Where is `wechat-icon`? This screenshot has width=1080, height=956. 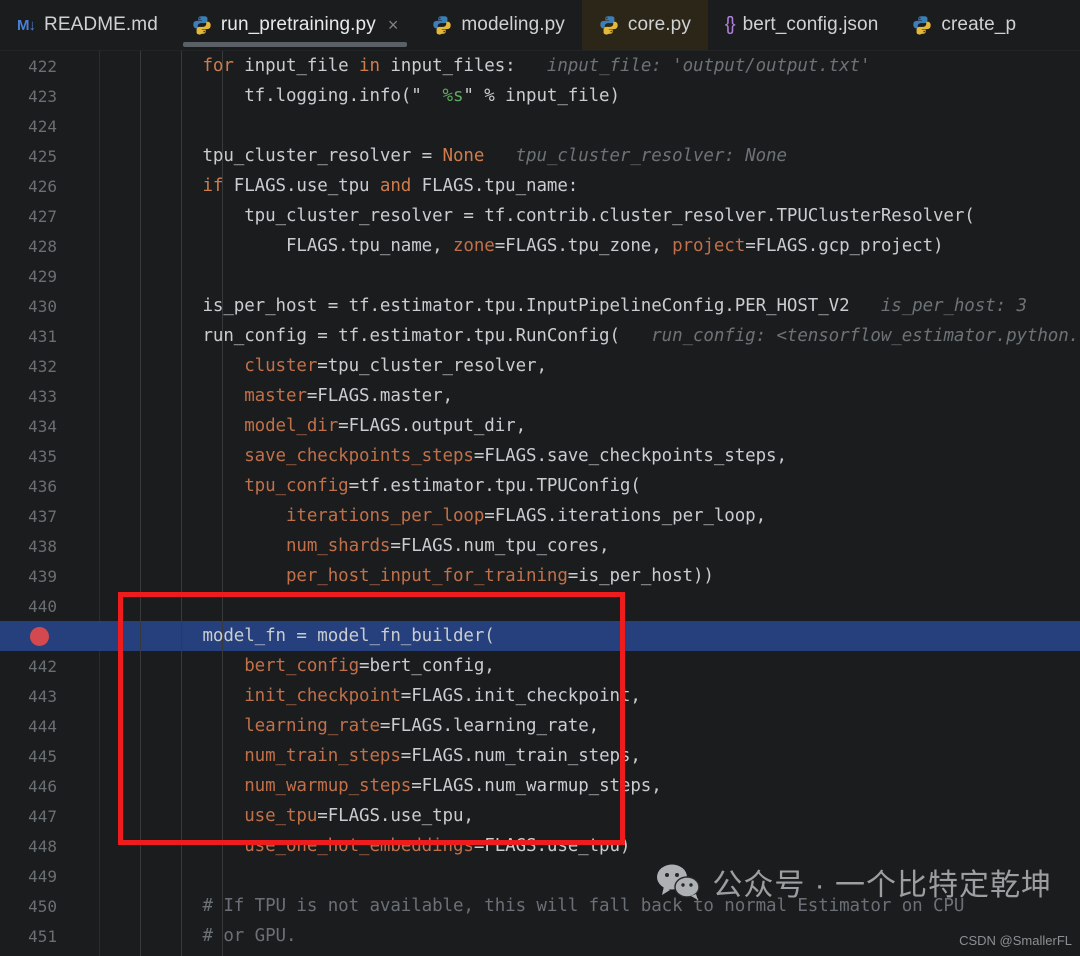 wechat-icon is located at coordinates (678, 882).